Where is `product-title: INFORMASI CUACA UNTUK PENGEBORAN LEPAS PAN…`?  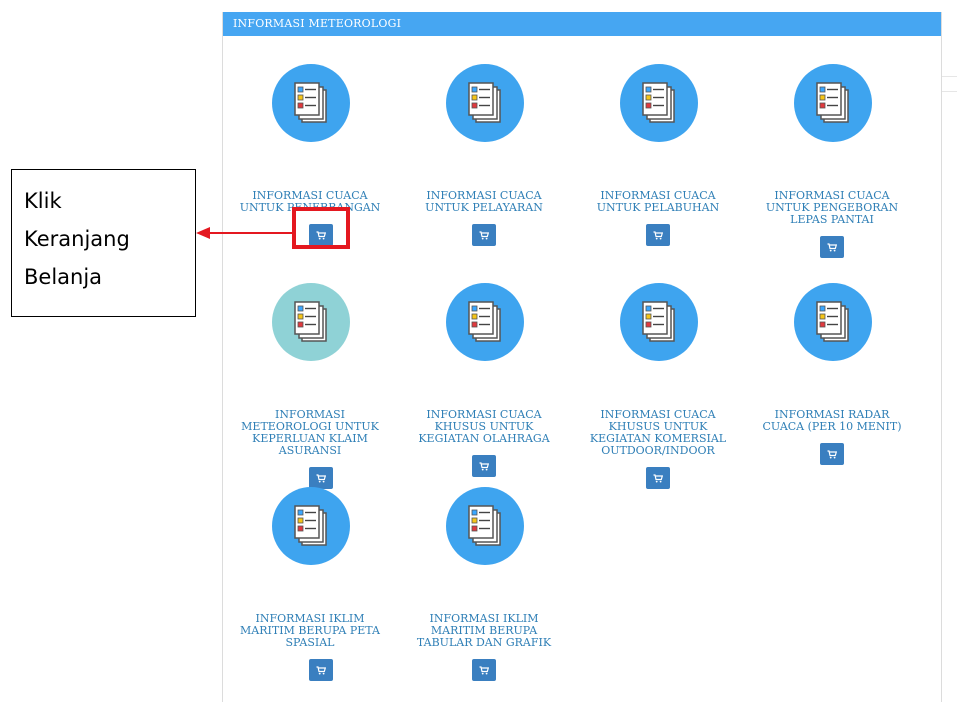
product-title: INFORMASI CUACA UNTUK PENGEBORAN LEPAS PAN… is located at coordinates (832, 208).